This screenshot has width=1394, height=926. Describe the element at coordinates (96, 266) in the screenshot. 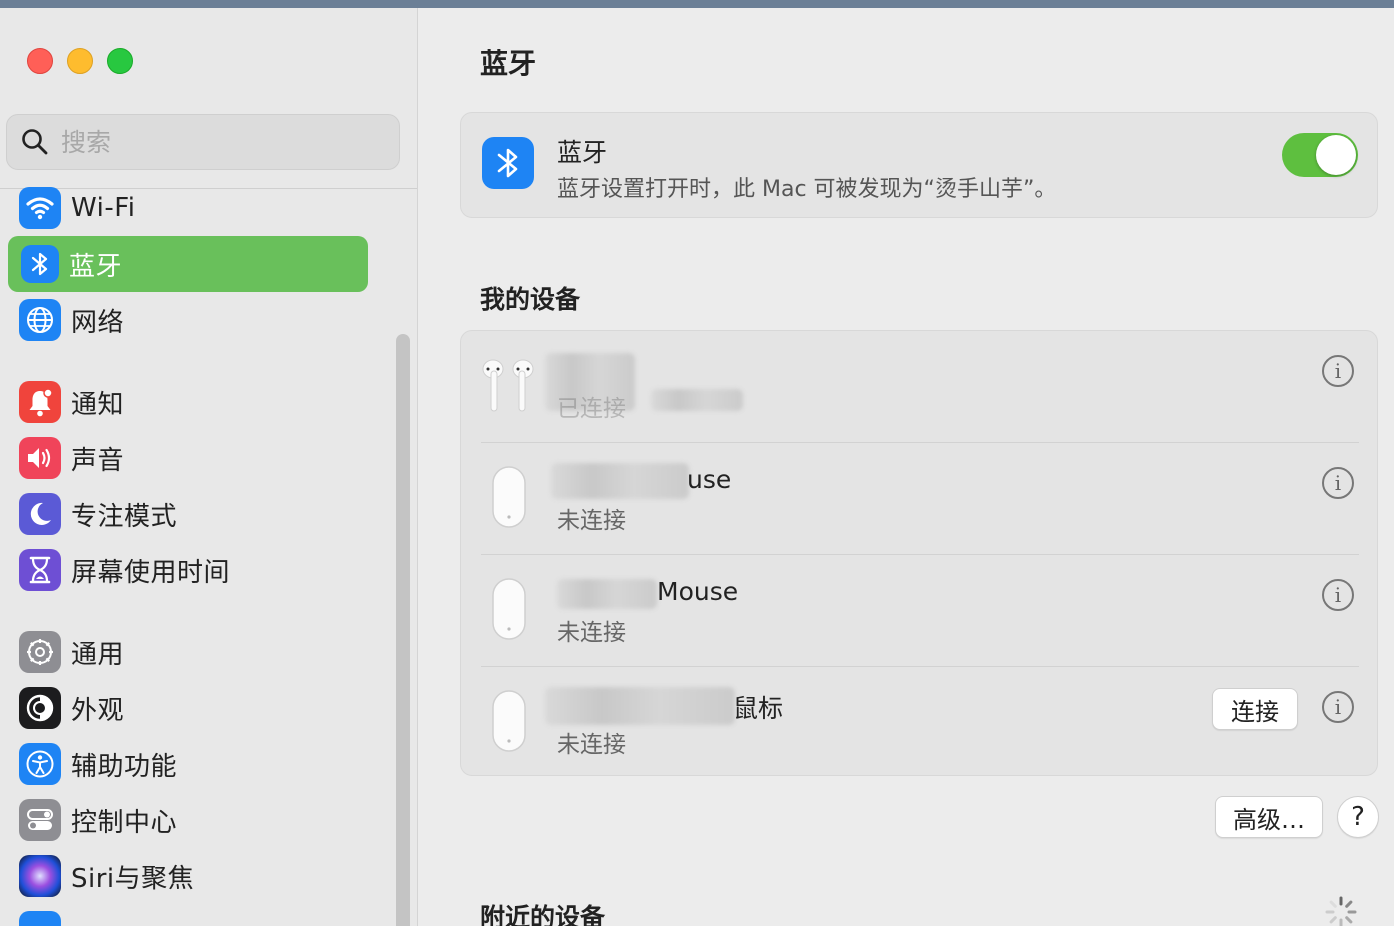

I see `sidebar-item-label: 蓝牙` at that location.